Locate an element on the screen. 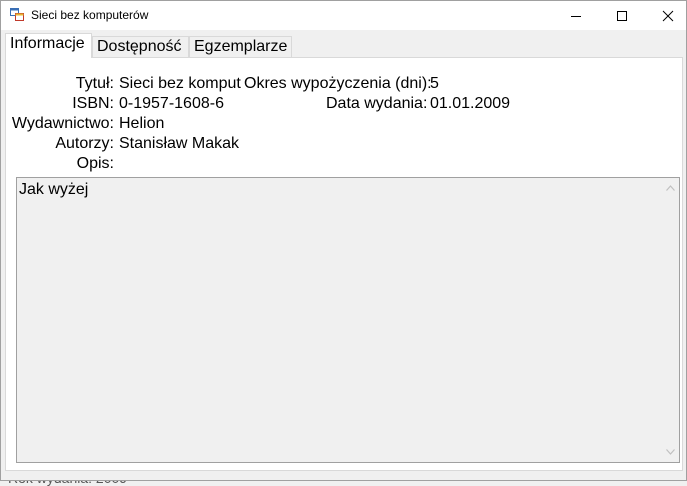 The height and width of the screenshot is (486, 687). publish-date-label: Data wydania: is located at coordinates (377, 103).